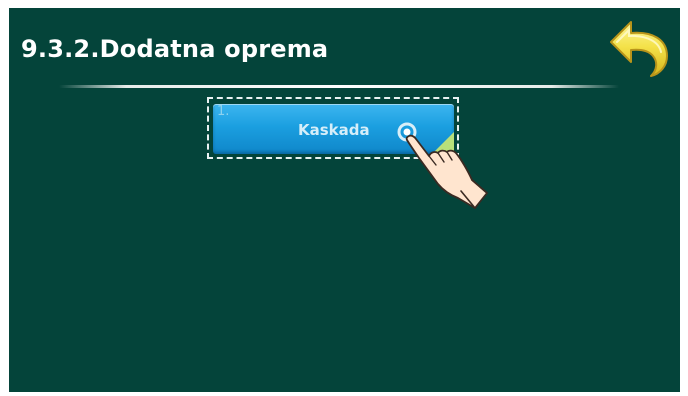 This screenshot has height=396, width=688. I want to click on menu-item-index: 1., so click(223, 111).